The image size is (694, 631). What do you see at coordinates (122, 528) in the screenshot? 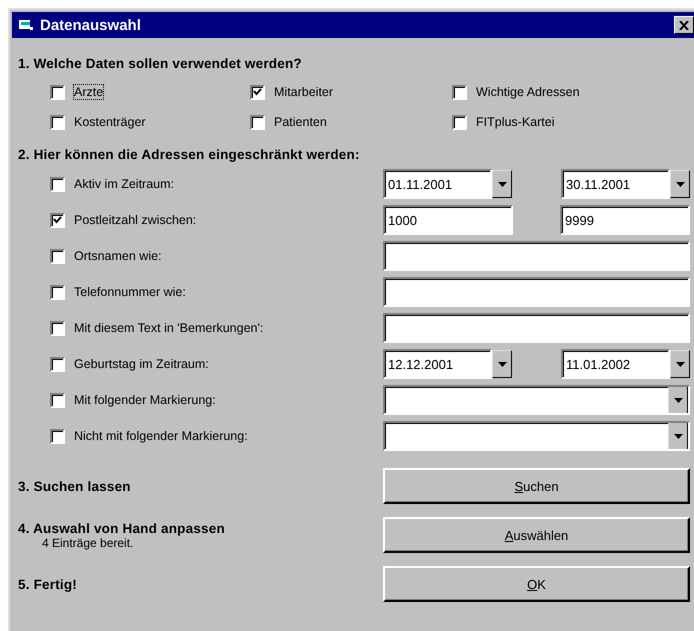
I see `step-heading: 4. Auswahl von Hand anpassen` at bounding box center [122, 528].